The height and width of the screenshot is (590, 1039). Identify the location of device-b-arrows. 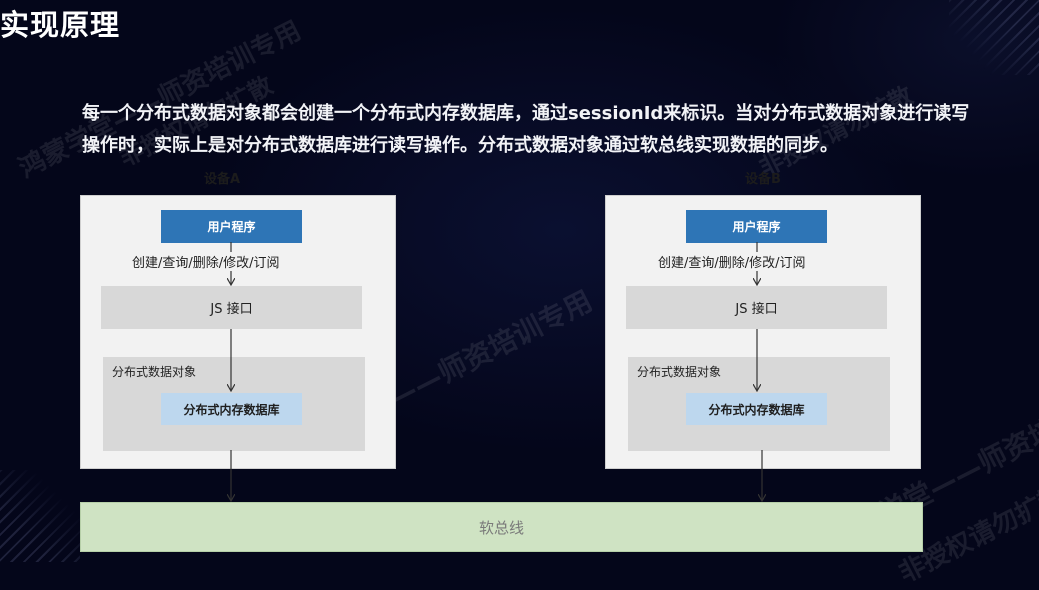
(759, 371).